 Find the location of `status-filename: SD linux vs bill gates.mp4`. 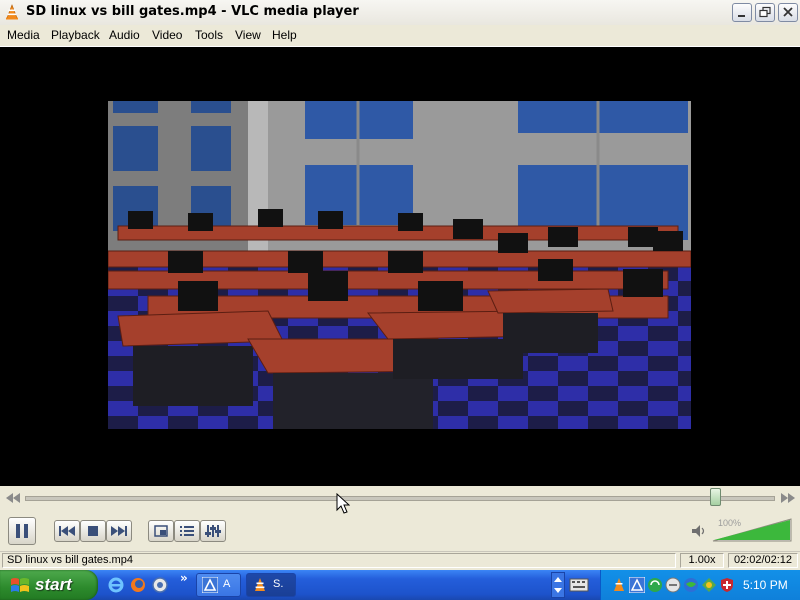

status-filename: SD linux vs bill gates.mp4 is located at coordinates (339, 560).